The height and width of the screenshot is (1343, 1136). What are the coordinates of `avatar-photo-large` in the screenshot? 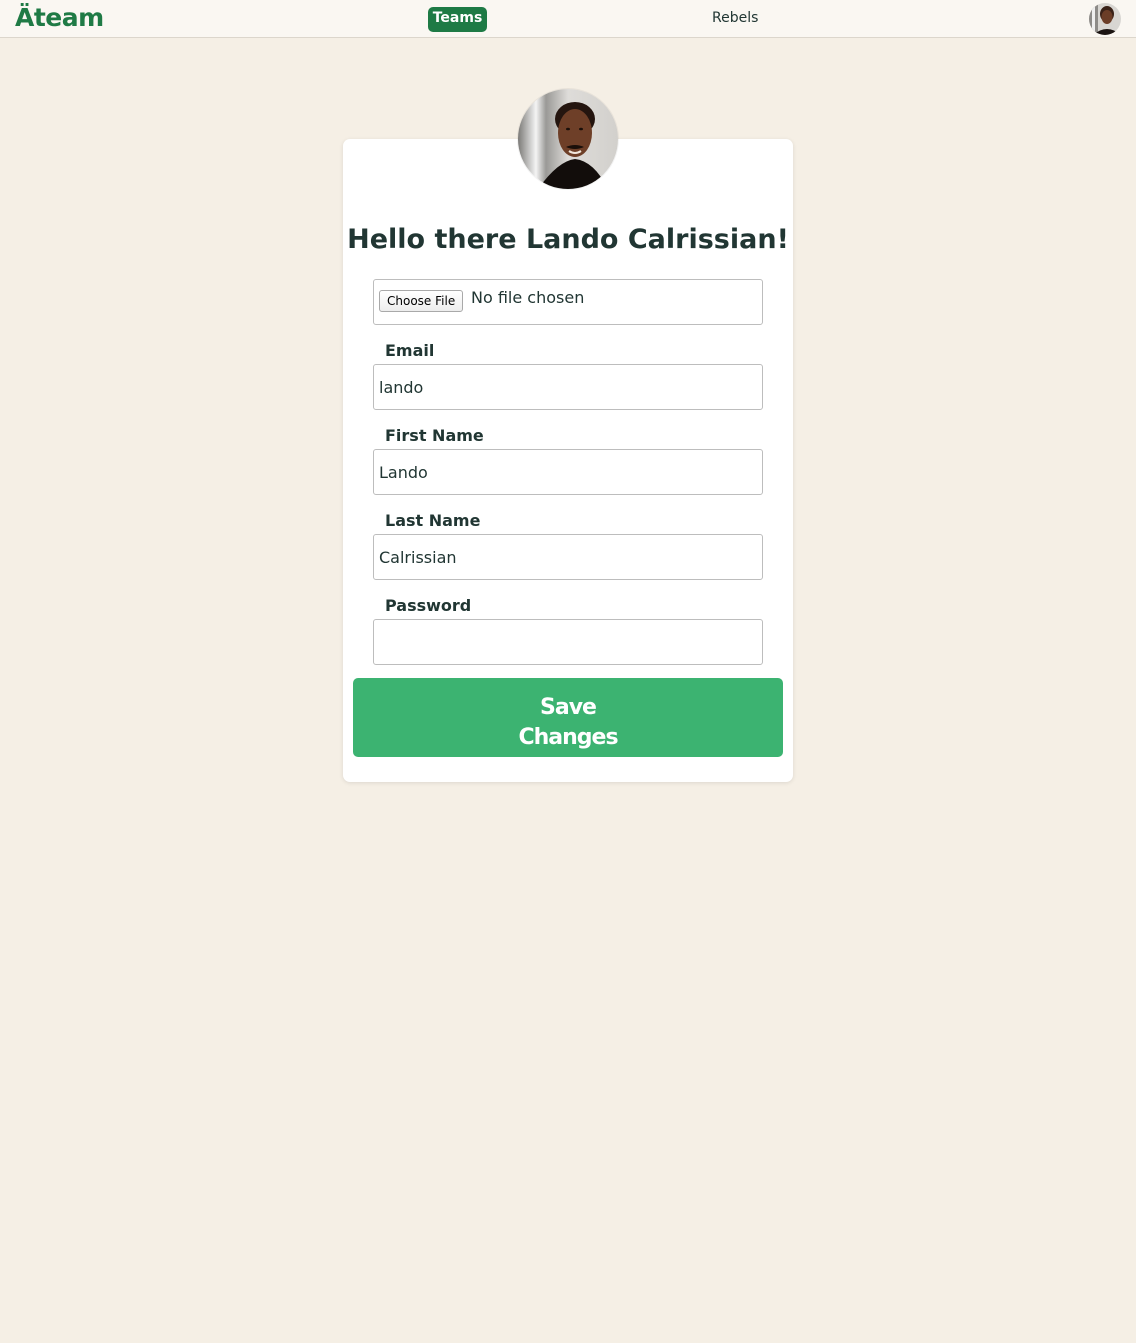 It's located at (568, 139).